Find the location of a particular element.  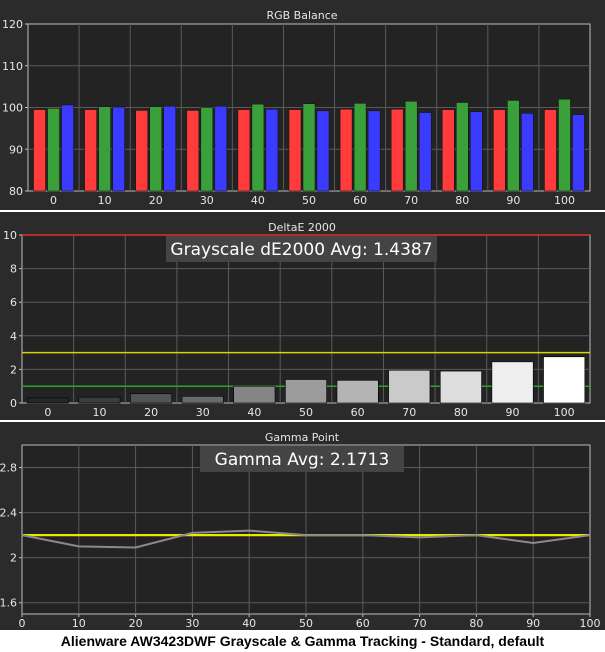

y-tick-label: 2 is located at coordinates (13, 369).